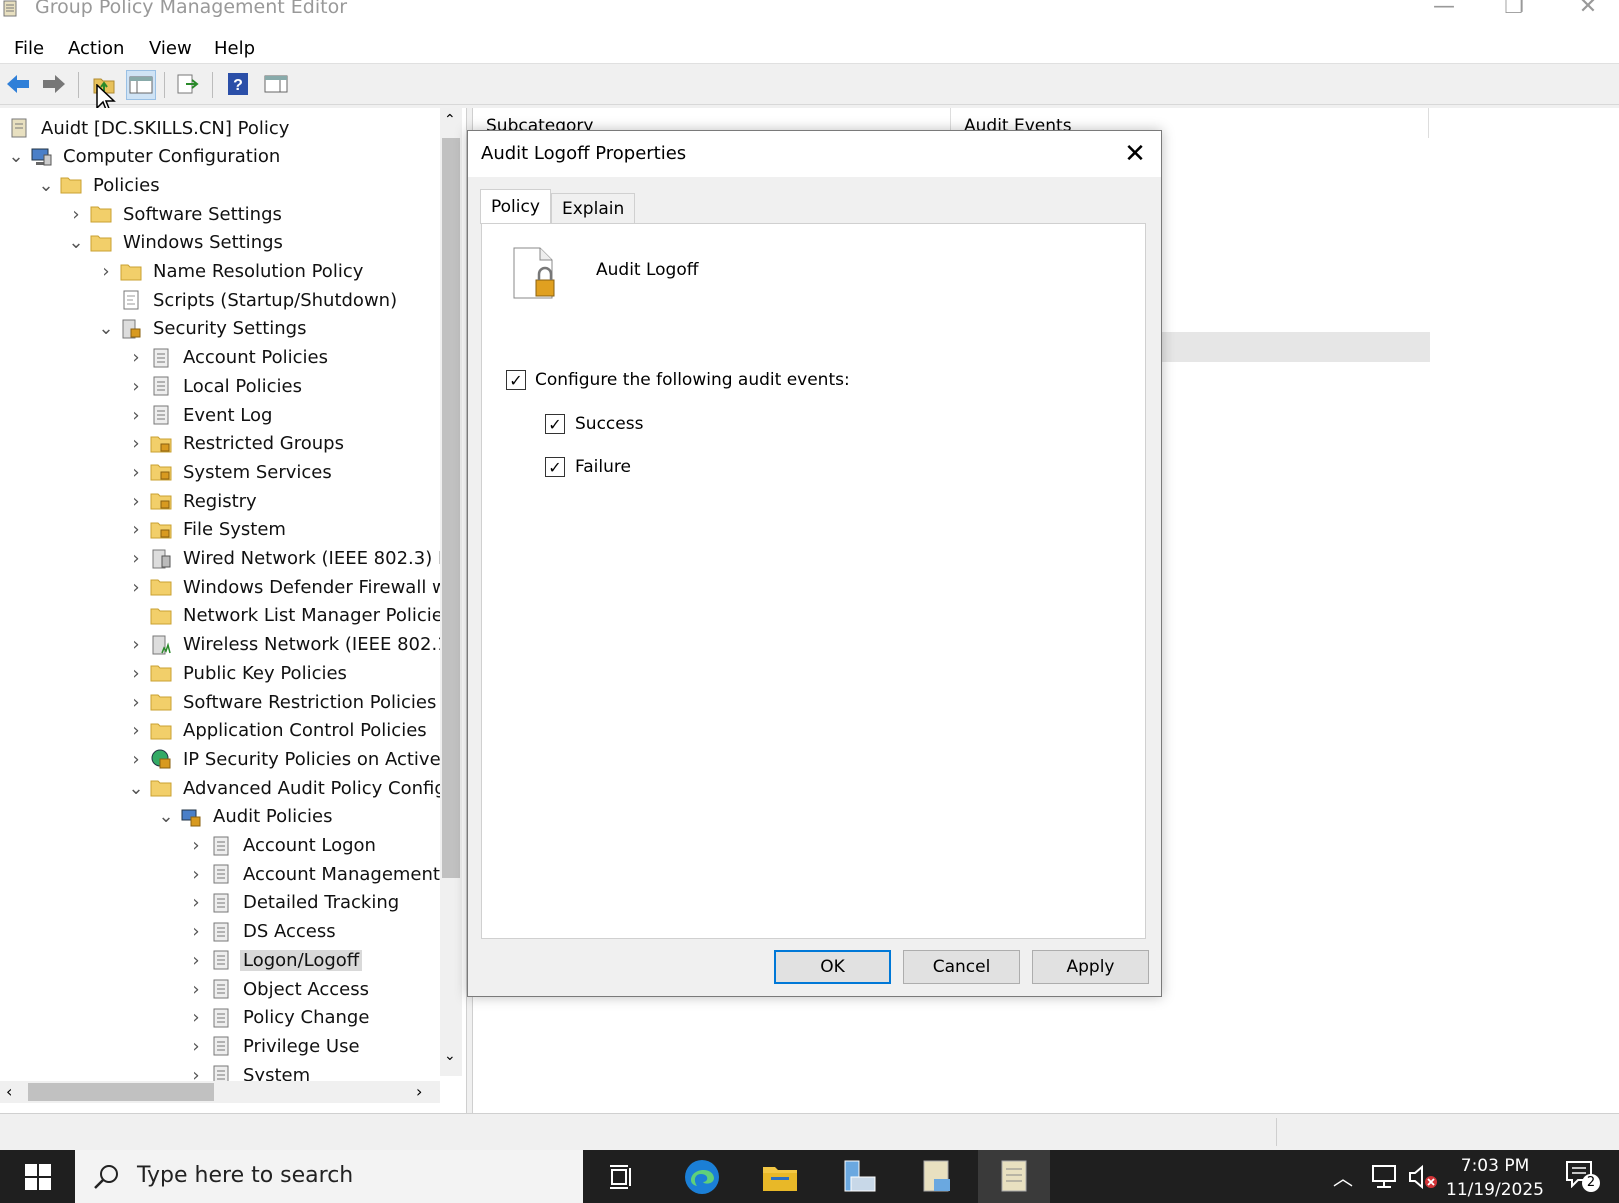 The height and width of the screenshot is (1203, 1619). Describe the element at coordinates (100, 185) in the screenshot. I see `tree-item: ⌄ Policies` at that location.